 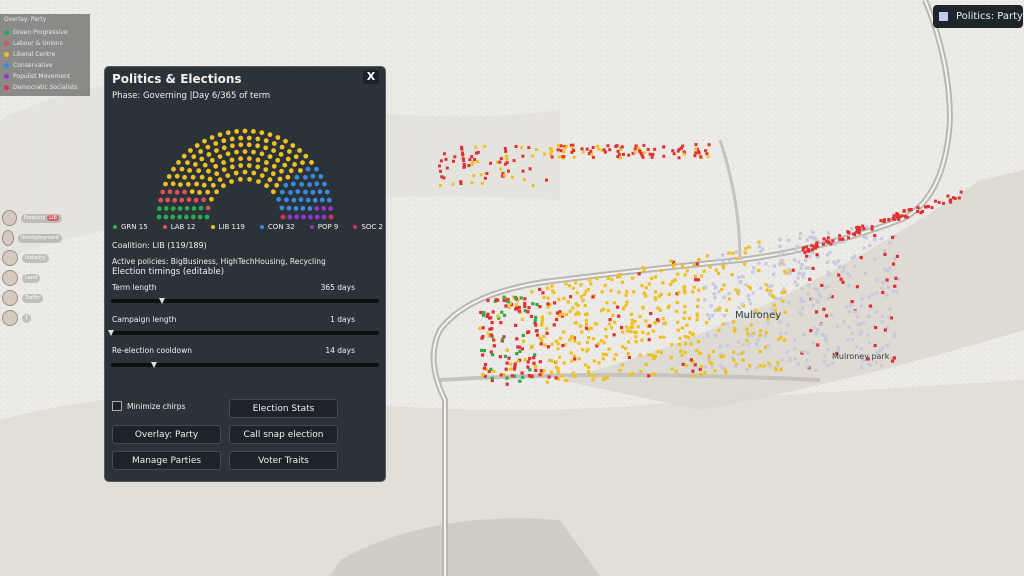 What do you see at coordinates (32, 318) in the screenshot?
I see `info-view-item: 1` at bounding box center [32, 318].